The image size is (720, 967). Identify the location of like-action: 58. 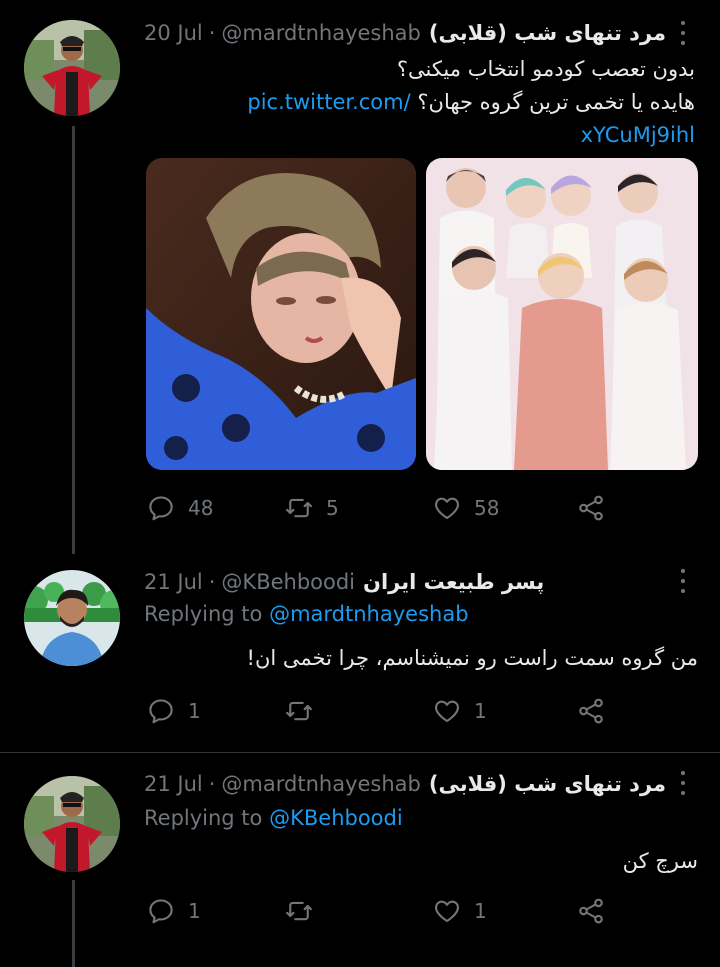
(465, 508).